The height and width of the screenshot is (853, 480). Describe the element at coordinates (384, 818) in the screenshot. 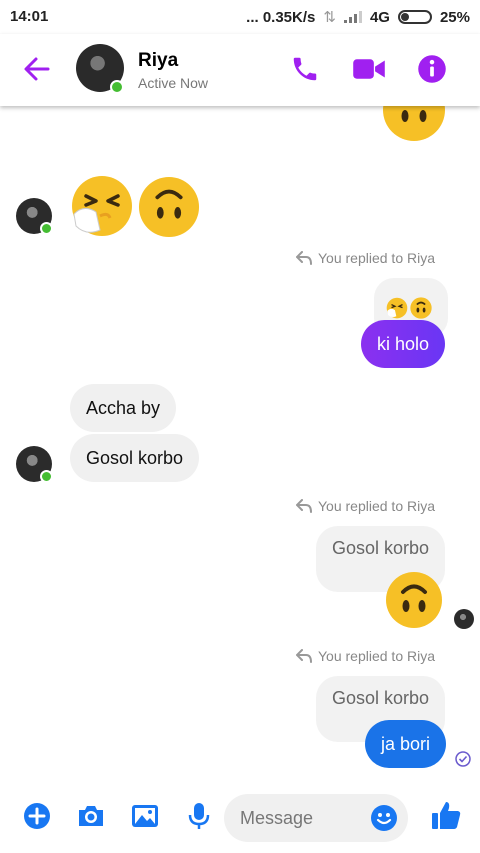

I see `emoji-icon` at that location.